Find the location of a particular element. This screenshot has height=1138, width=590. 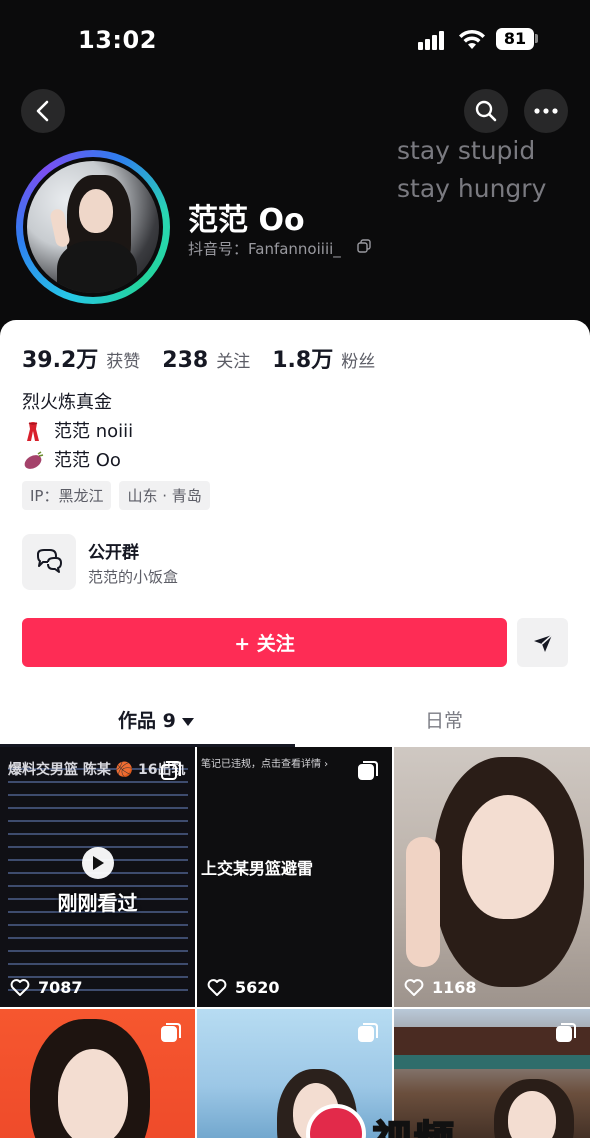

wifi-icon is located at coordinates (472, 39).